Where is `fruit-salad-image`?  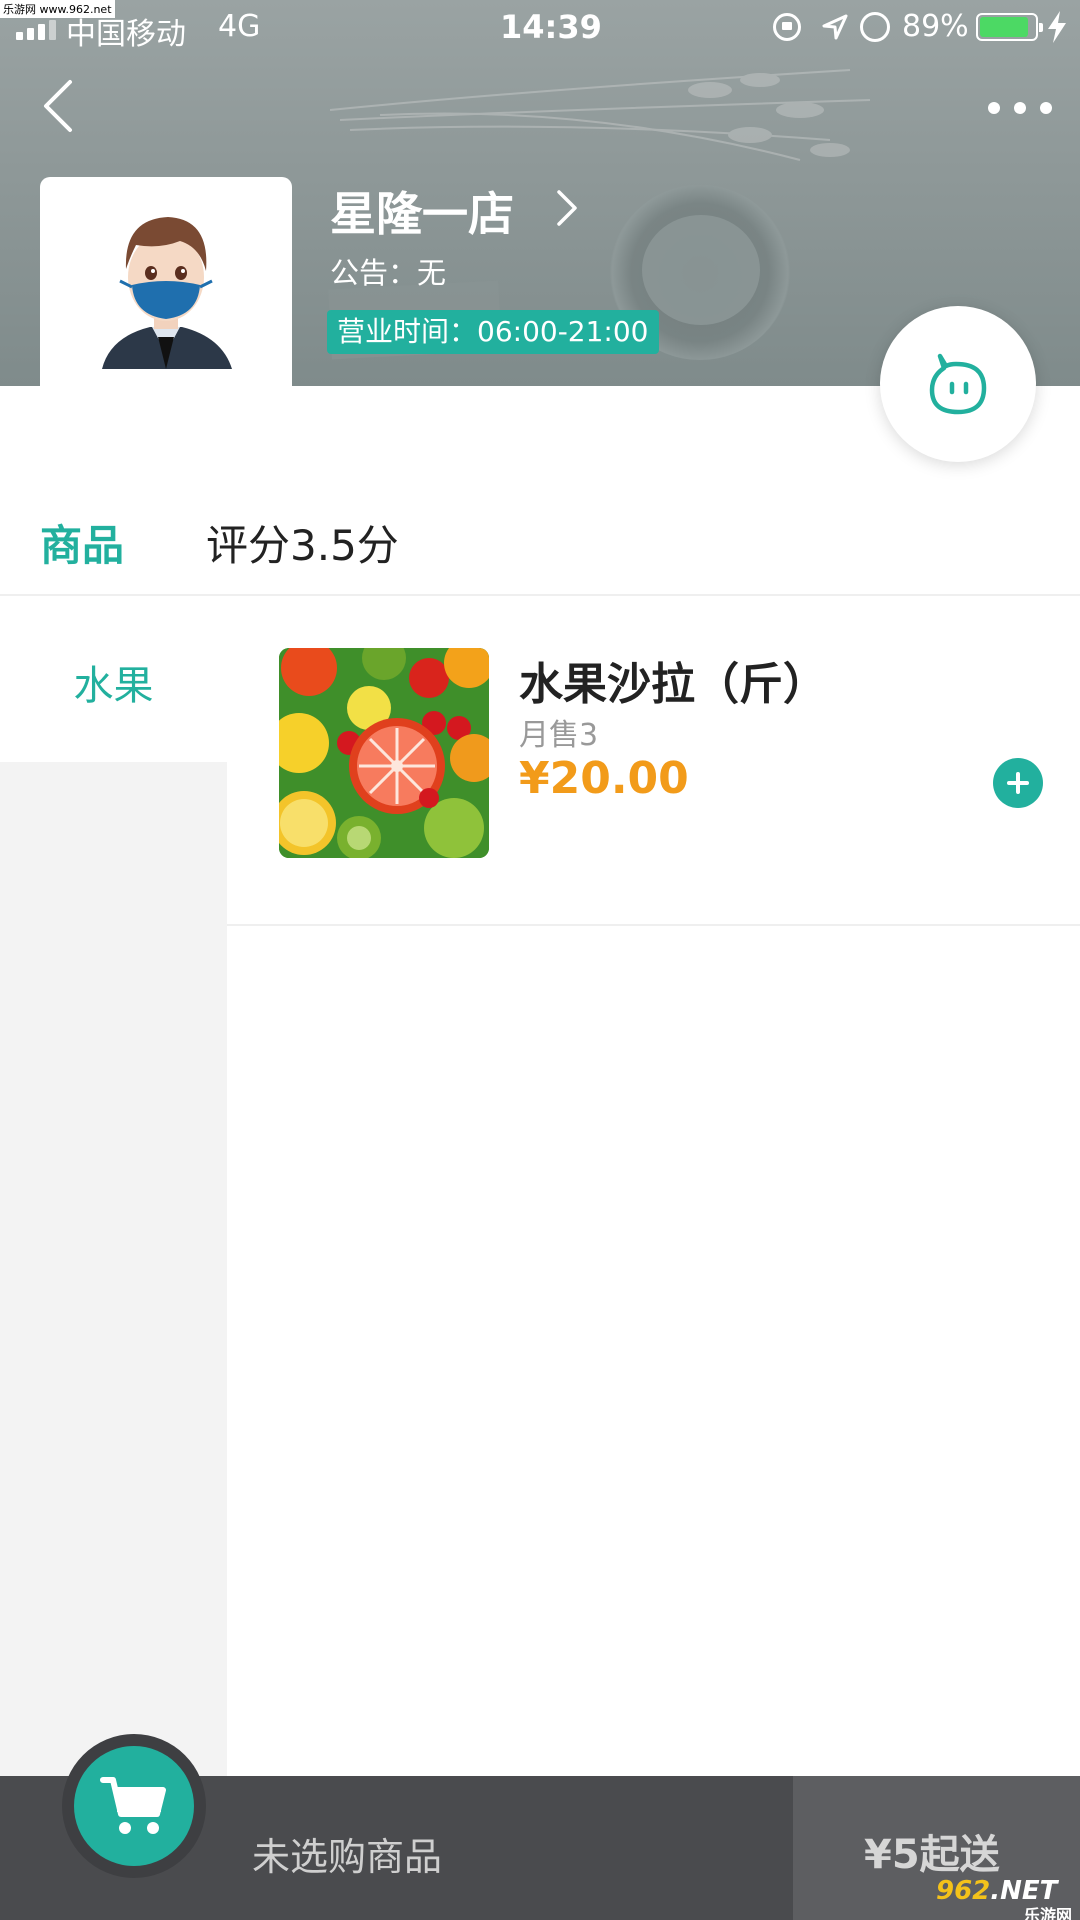 fruit-salad-image is located at coordinates (384, 753).